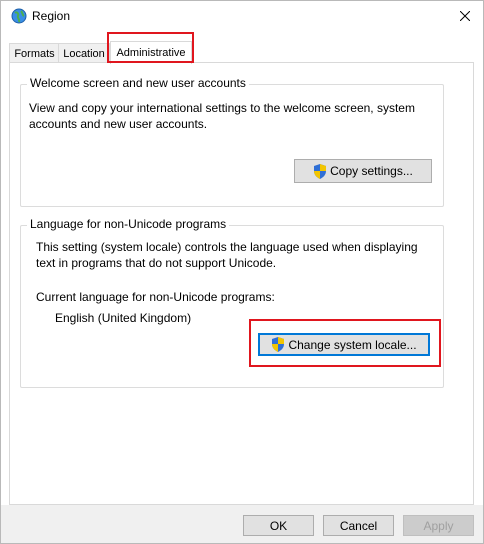 The width and height of the screenshot is (484, 544). What do you see at coordinates (150, 47) in the screenshot?
I see `tab-highlight-annotation` at bounding box center [150, 47].